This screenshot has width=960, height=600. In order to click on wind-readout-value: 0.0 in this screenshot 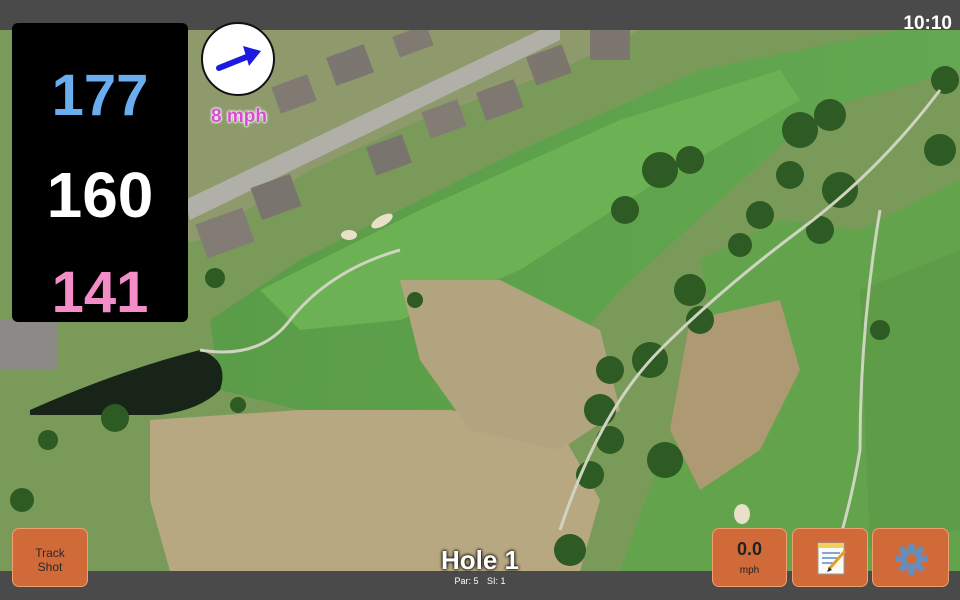, I will do `click(749, 549)`.